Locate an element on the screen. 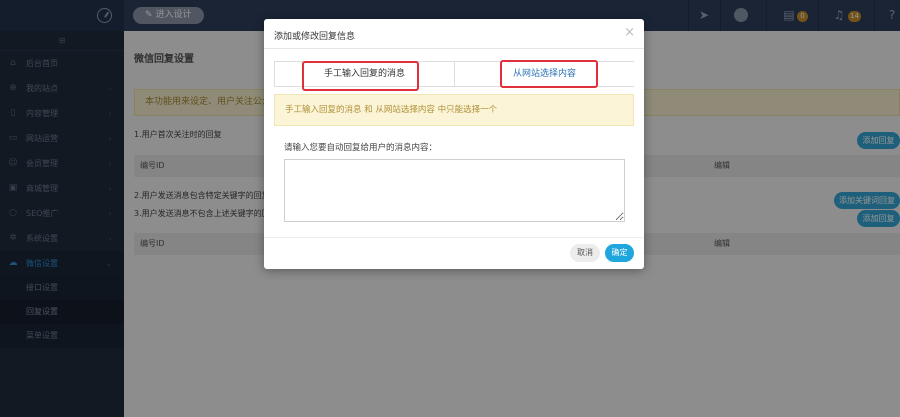  message-label: 请输入您要自动回复给用户的消息内容： is located at coordinates (361, 148).